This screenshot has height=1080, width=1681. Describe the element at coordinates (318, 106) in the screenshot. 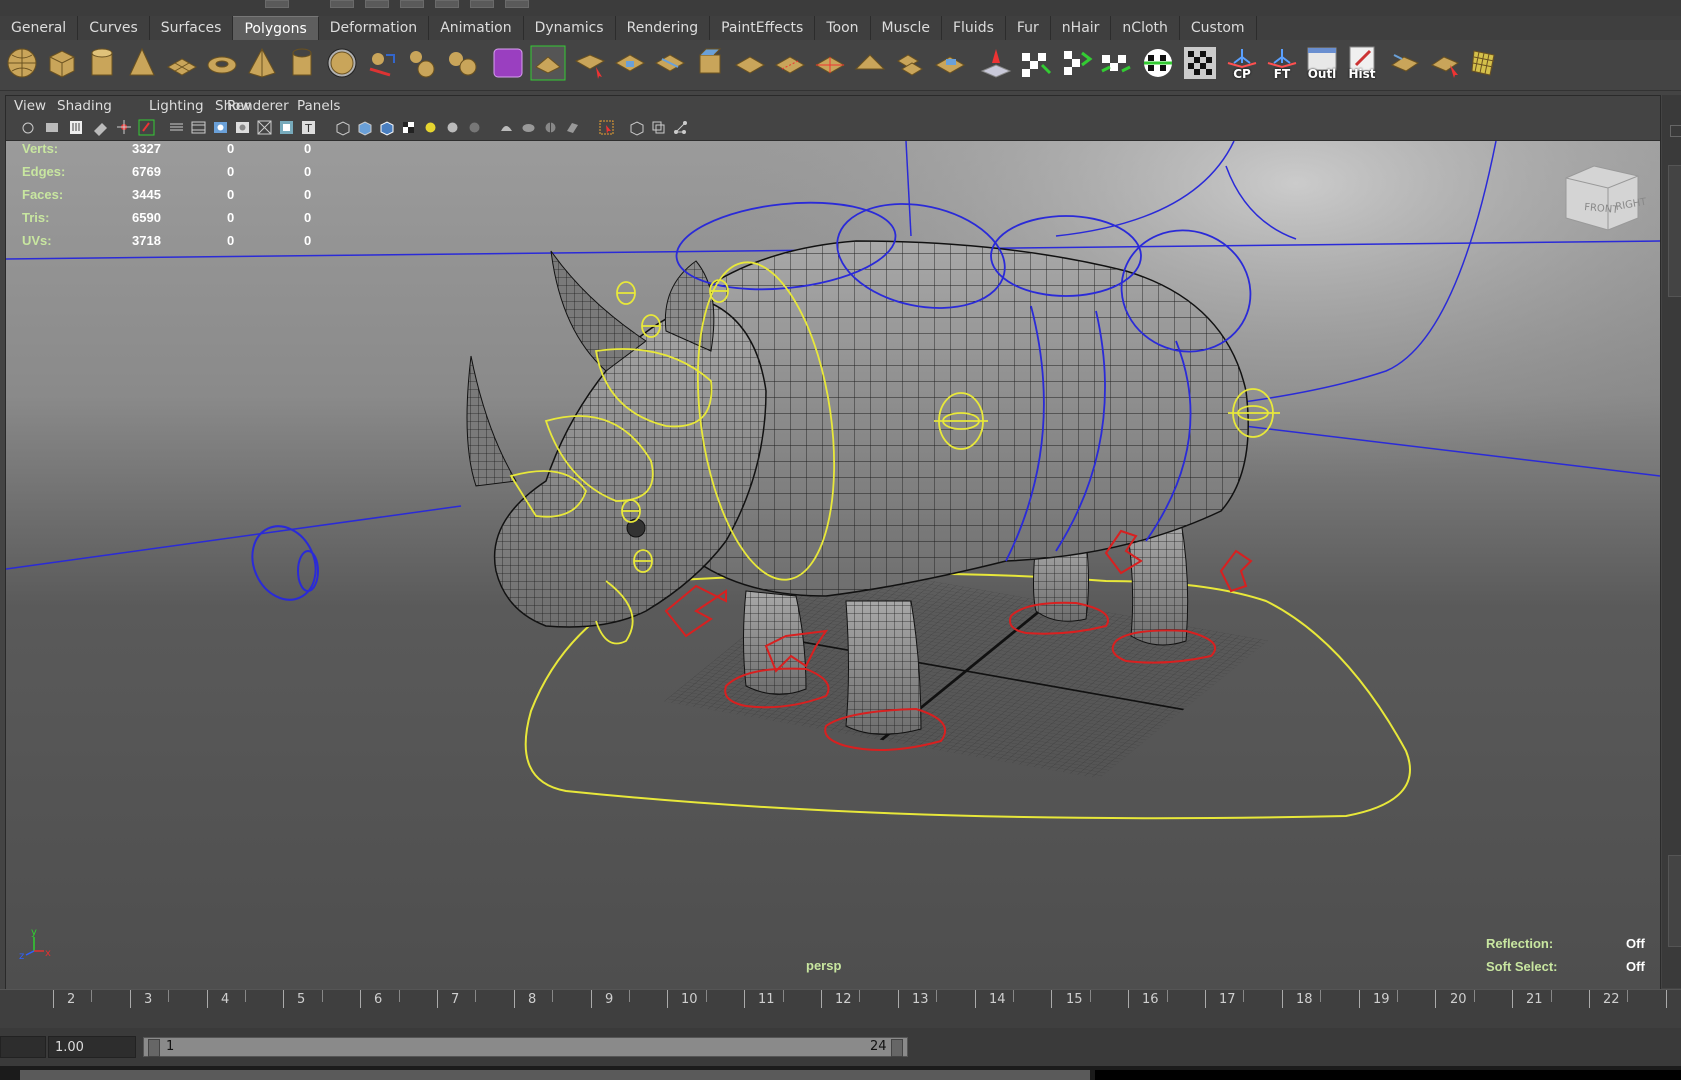

I see `menu-panels: Panels` at that location.